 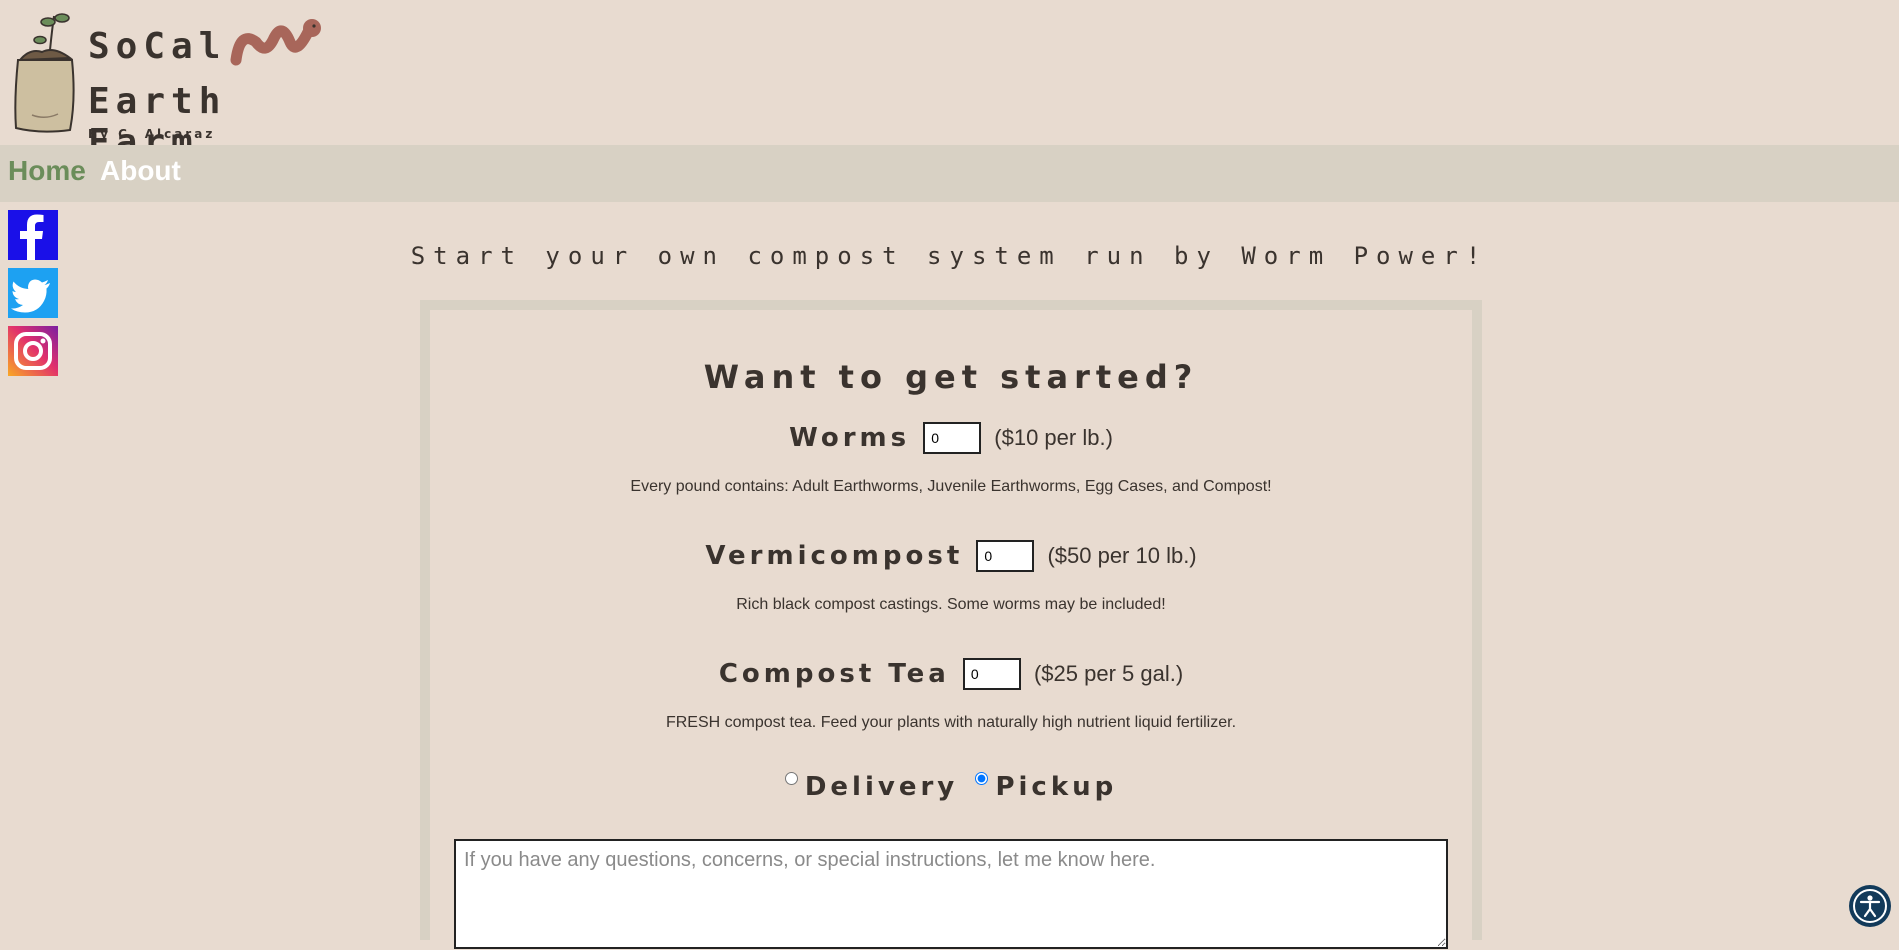 I want to click on vermicompost-price: ($50 per 10 lb.), so click(x=1122, y=555).